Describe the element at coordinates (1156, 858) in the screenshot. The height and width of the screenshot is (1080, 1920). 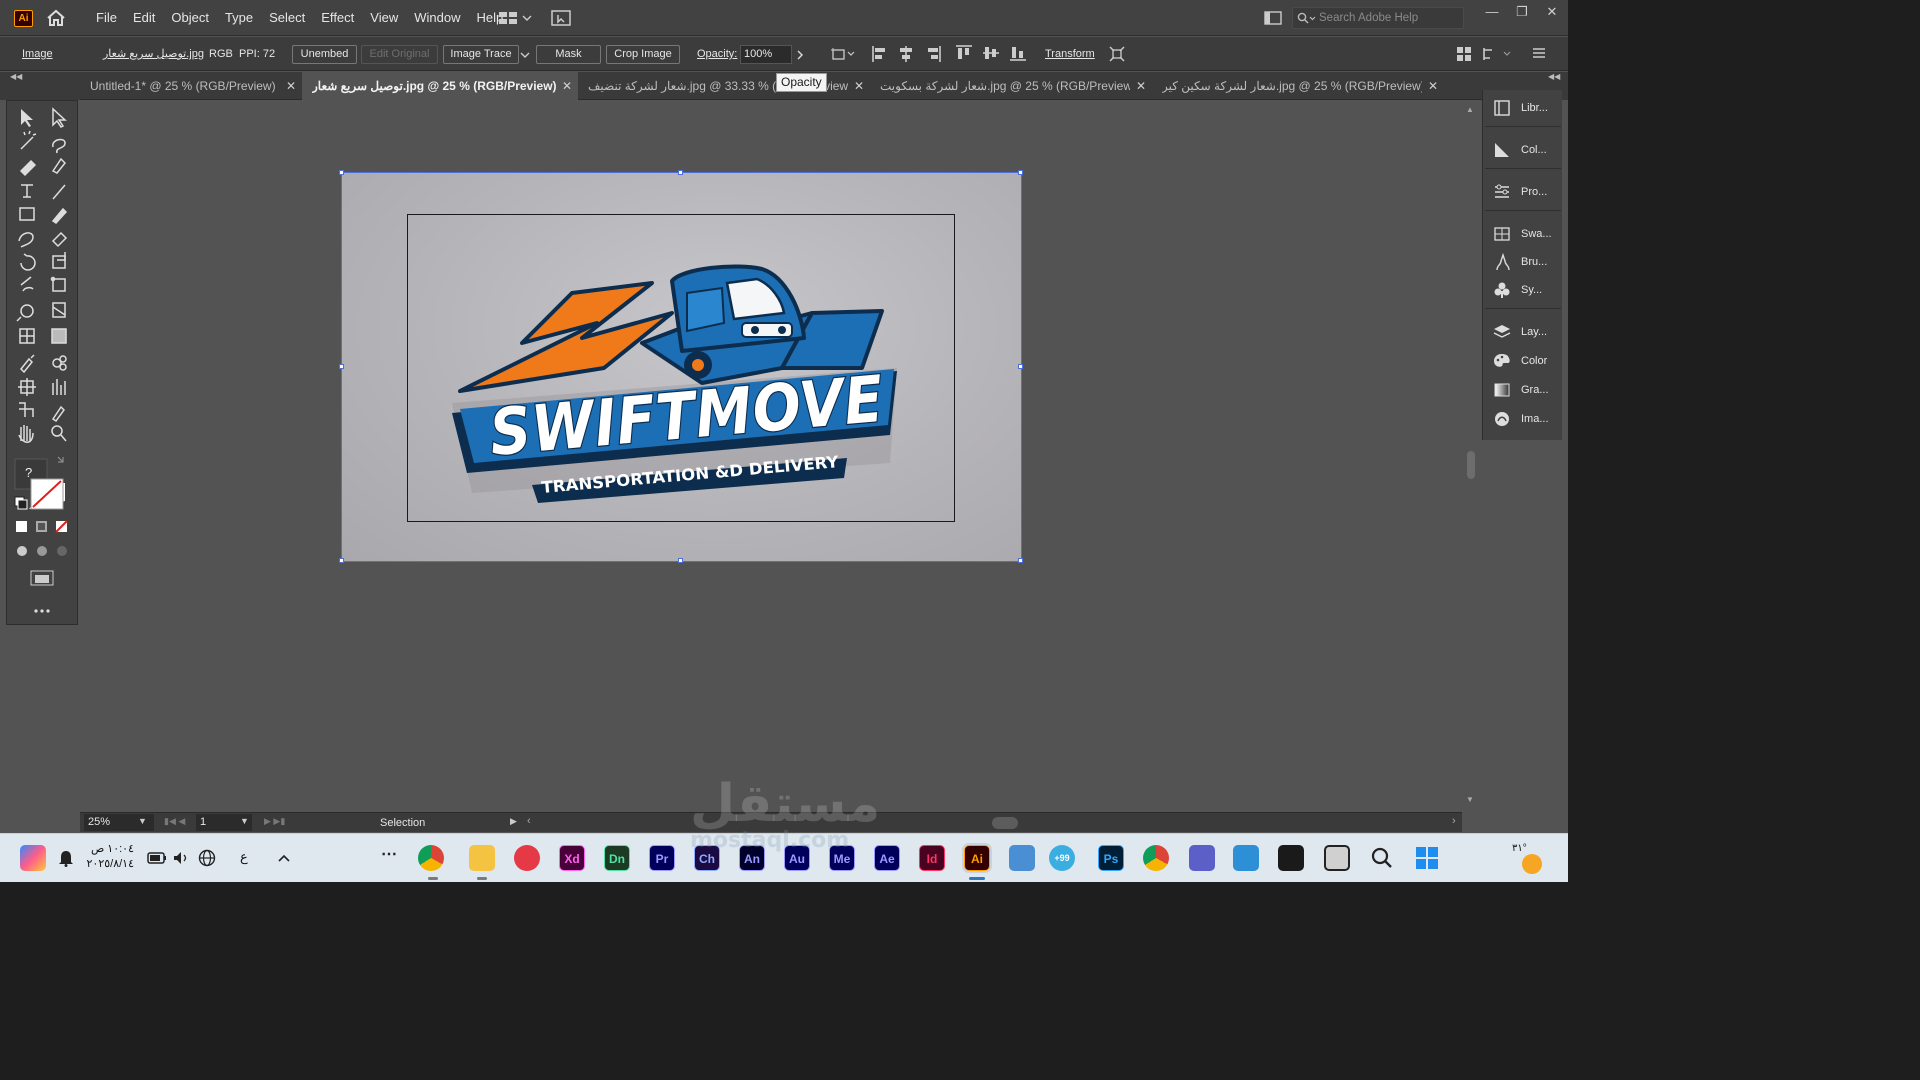
I see `chrome-icon` at that location.